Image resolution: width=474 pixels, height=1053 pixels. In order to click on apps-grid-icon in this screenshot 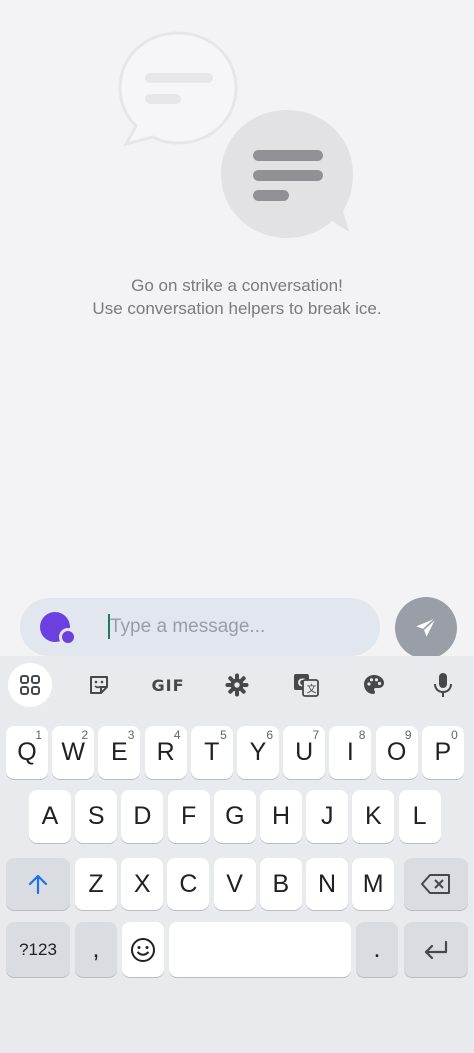, I will do `click(30, 685)`.